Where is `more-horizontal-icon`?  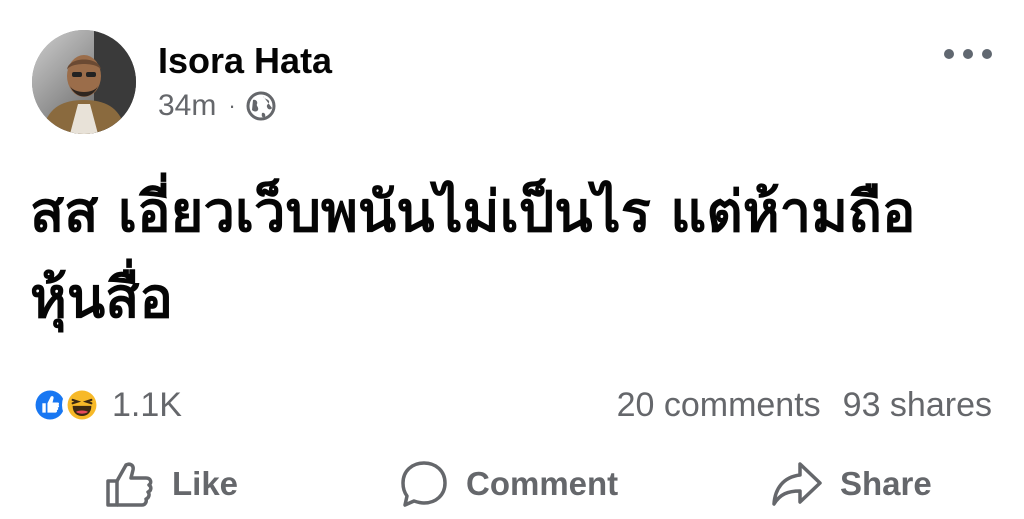
more-horizontal-icon is located at coordinates (949, 54).